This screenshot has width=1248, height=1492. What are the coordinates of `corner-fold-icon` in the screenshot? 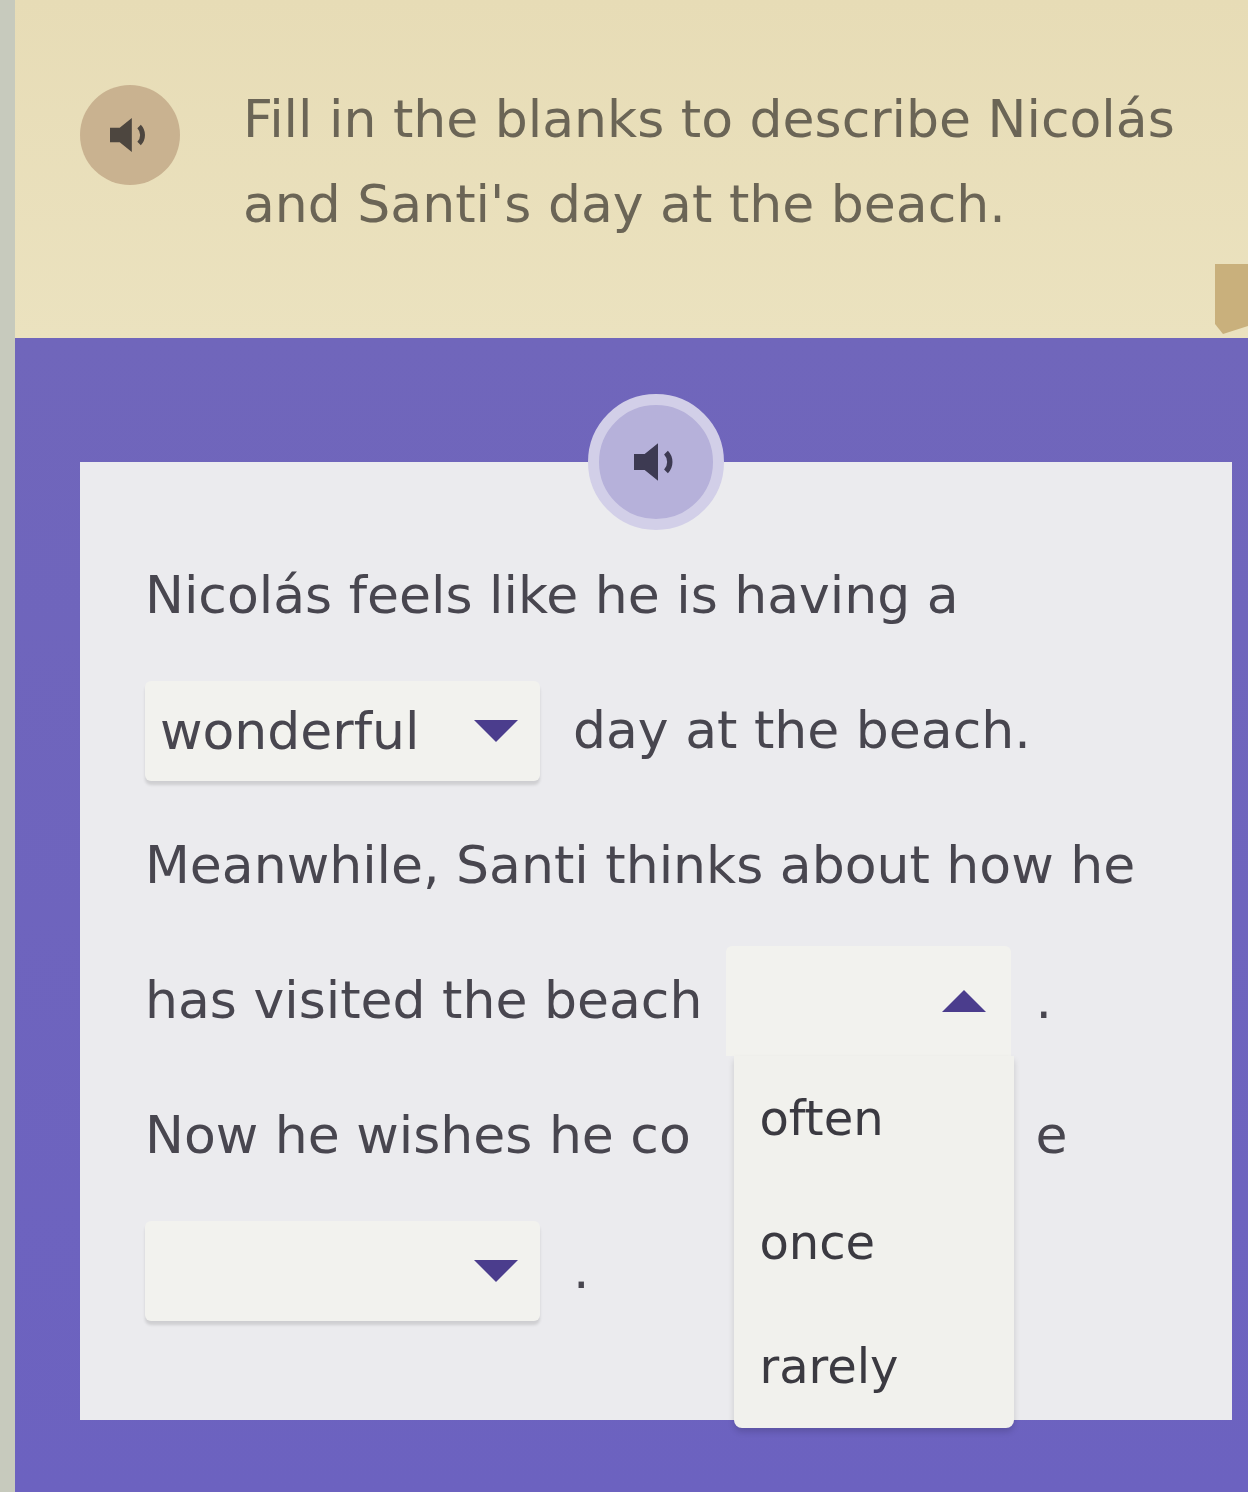 It's located at (1231, 299).